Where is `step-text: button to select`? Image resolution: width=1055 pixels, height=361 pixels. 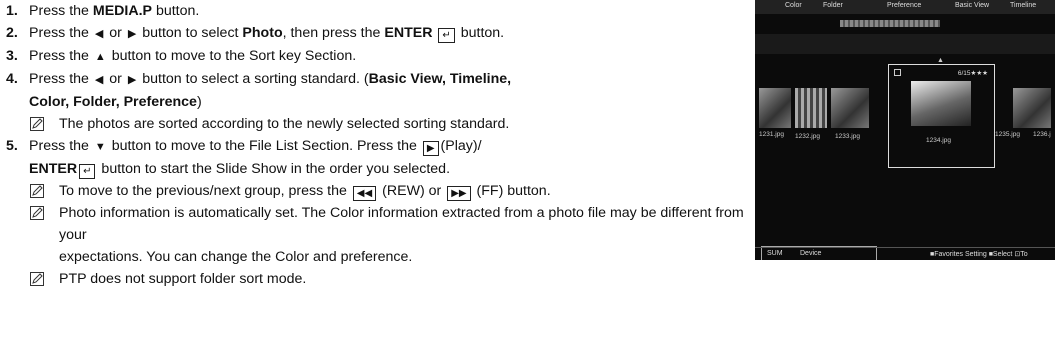
step-text: button to select is located at coordinates (190, 33).